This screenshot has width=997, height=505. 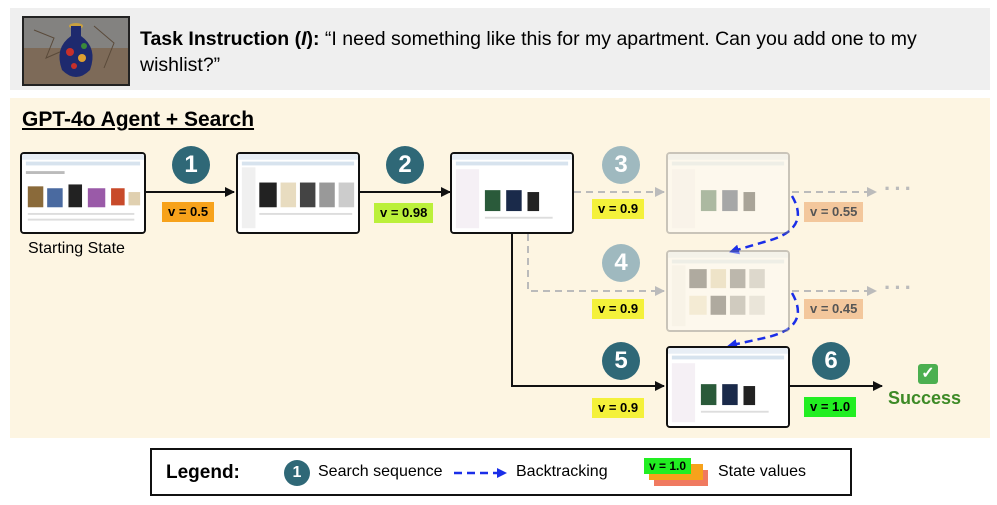 What do you see at coordinates (668, 466) in the screenshot?
I see `legend-value-example: v = 1.0` at bounding box center [668, 466].